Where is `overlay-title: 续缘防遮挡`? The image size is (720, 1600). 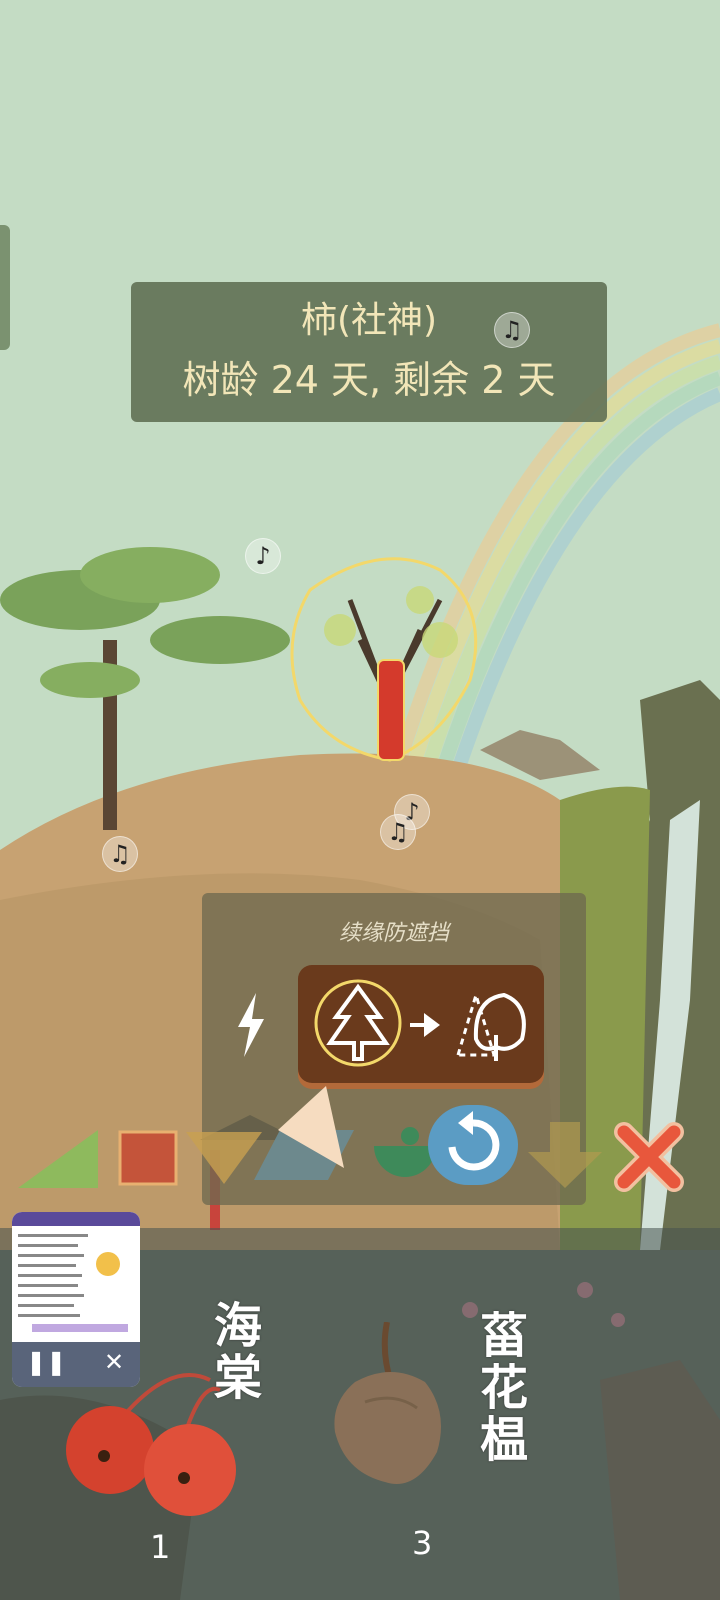 overlay-title: 续缘防遮挡 is located at coordinates (393, 933).